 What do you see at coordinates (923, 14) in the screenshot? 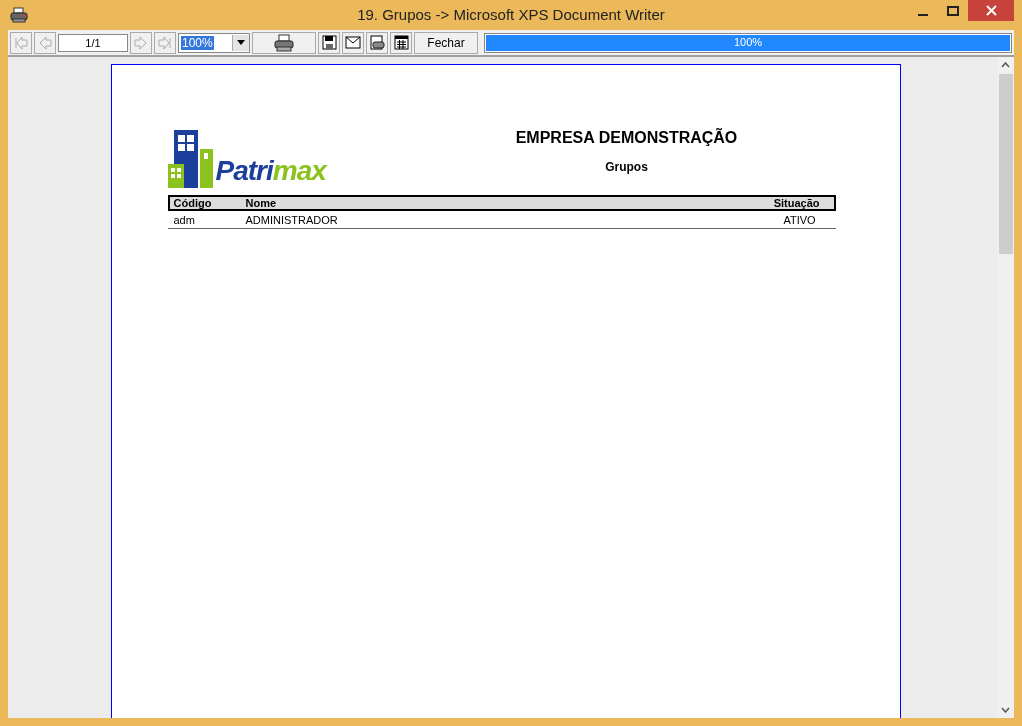
I see `minimize-icon` at bounding box center [923, 14].